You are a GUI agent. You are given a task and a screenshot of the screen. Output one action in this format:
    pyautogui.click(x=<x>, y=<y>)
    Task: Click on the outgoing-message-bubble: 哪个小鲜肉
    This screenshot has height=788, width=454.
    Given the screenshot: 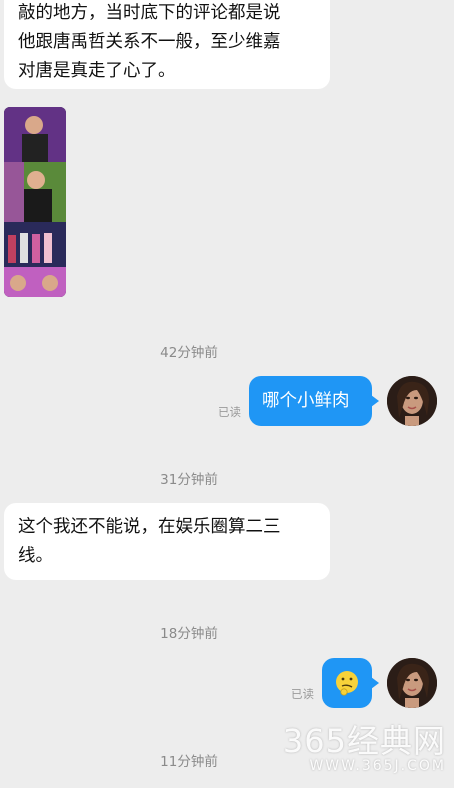 What is the action you would take?
    pyautogui.click(x=310, y=401)
    